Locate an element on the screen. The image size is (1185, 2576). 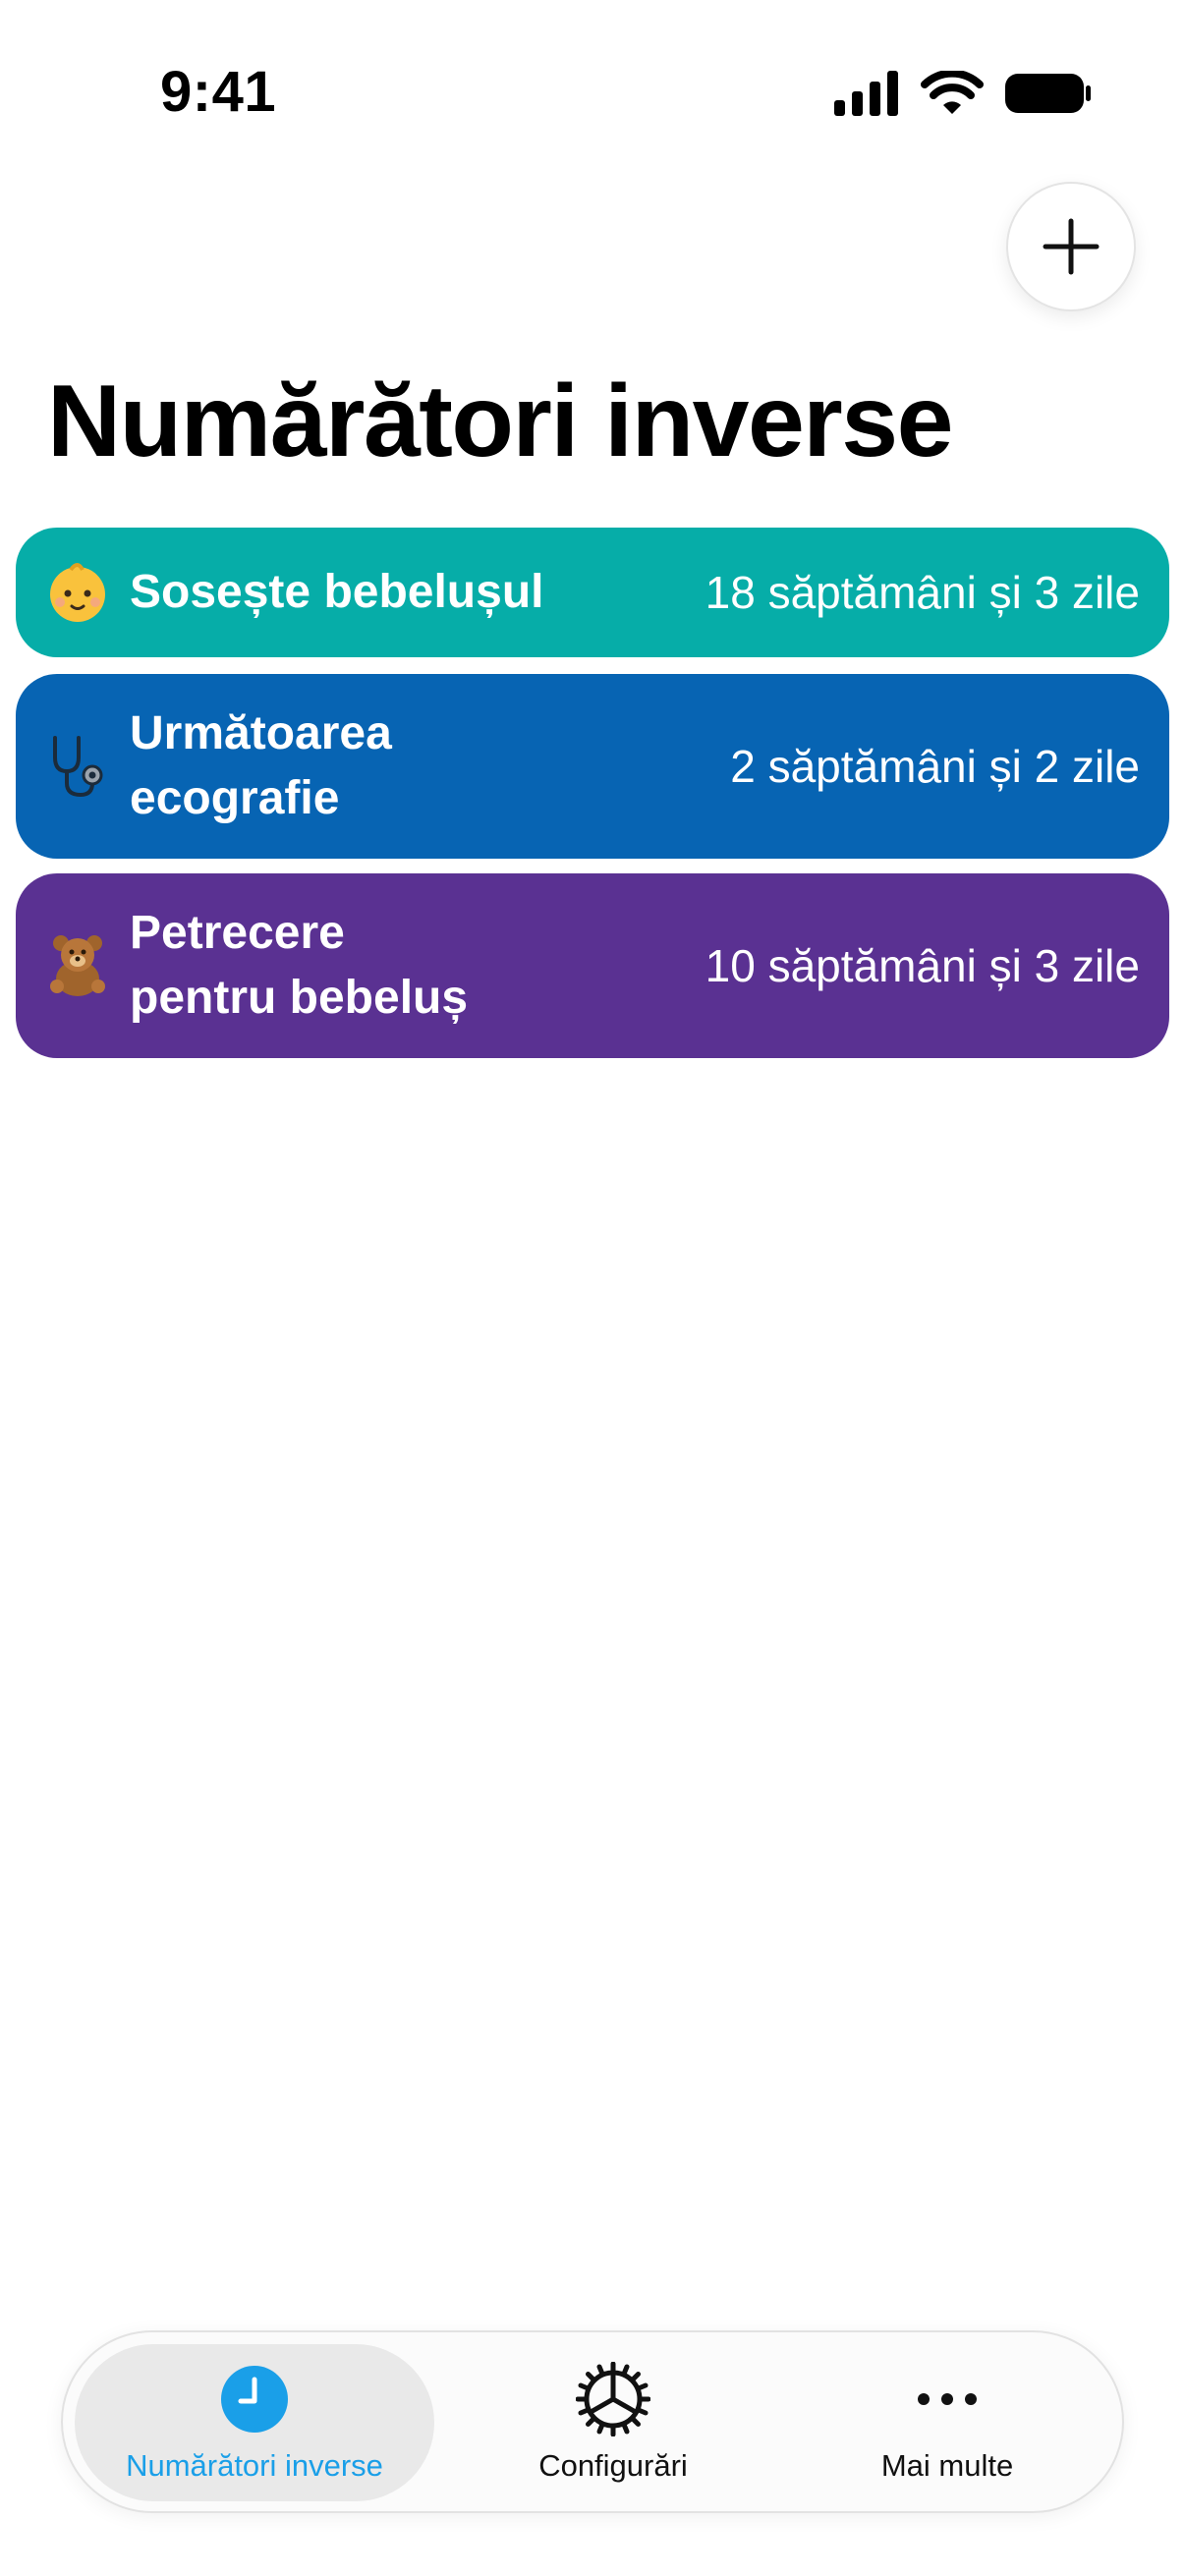
cellular-signal-icon is located at coordinates (866, 93).